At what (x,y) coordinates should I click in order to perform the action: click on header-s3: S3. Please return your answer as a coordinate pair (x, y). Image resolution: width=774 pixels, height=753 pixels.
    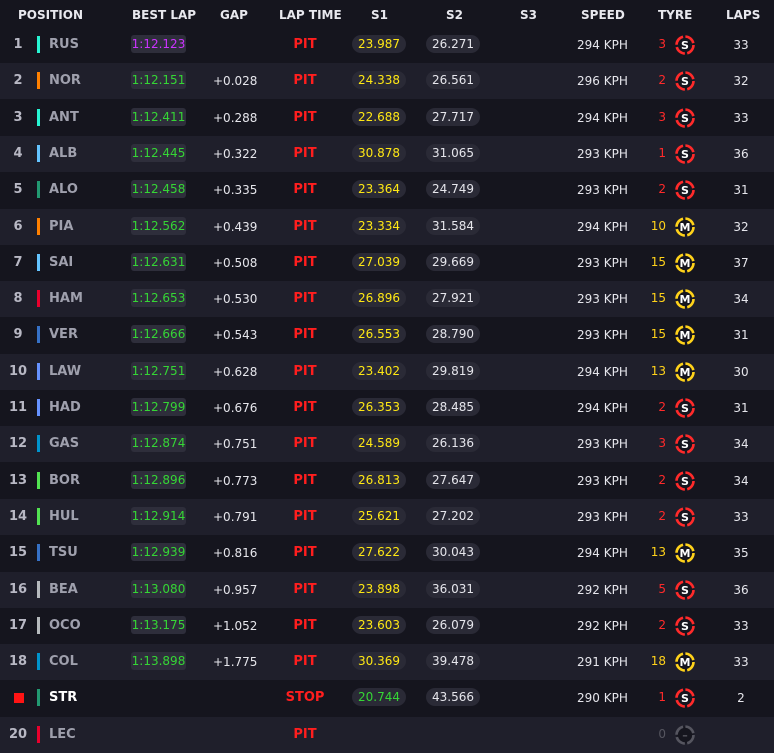
    Looking at the image, I should click on (528, 15).